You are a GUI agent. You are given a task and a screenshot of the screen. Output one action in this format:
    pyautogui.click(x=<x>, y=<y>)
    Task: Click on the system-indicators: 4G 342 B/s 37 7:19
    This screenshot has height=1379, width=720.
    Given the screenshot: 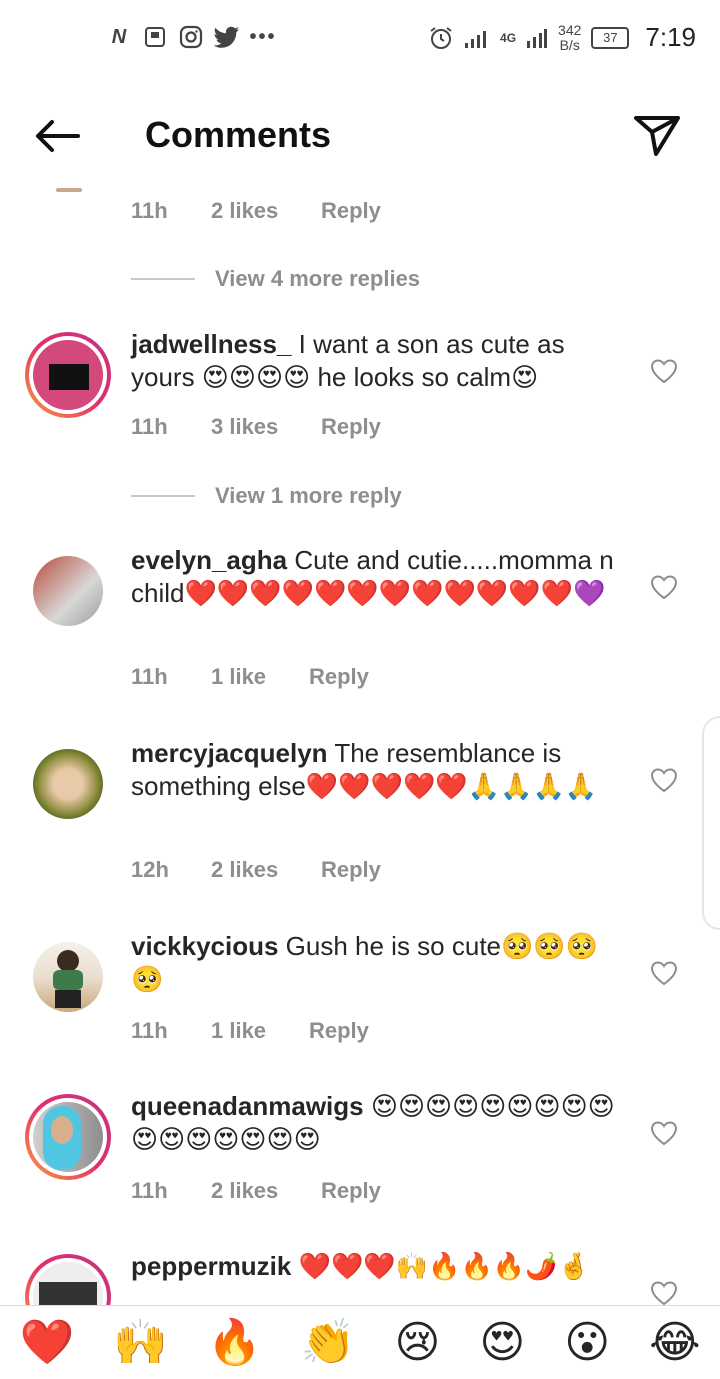 What is the action you would take?
    pyautogui.click(x=562, y=37)
    